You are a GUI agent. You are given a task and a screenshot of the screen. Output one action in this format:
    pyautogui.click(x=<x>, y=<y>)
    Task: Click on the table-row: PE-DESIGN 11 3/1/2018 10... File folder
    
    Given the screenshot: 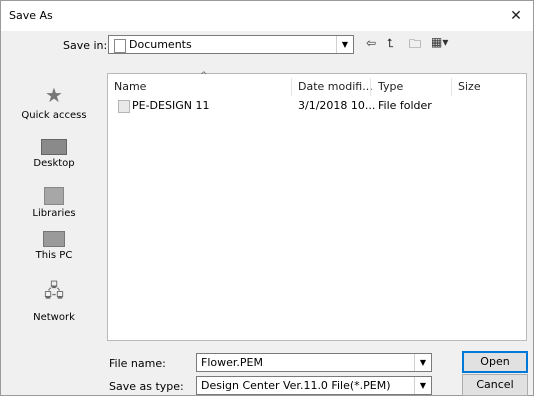 What is the action you would take?
    pyautogui.click(x=317, y=104)
    